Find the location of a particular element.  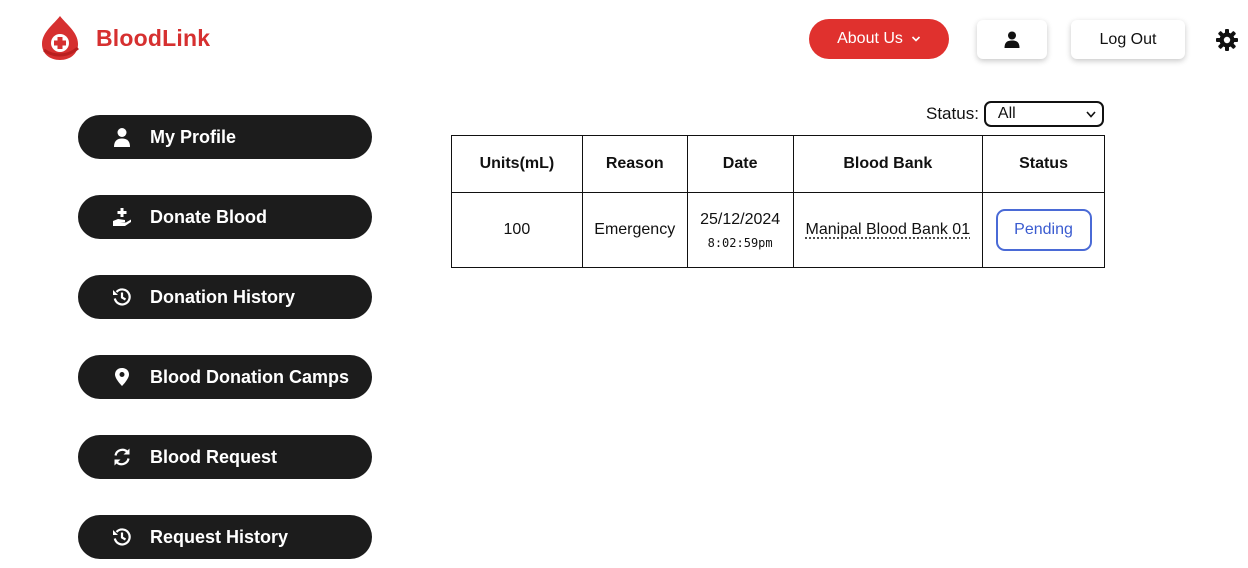

logout-button: Log Out is located at coordinates (1128, 39).